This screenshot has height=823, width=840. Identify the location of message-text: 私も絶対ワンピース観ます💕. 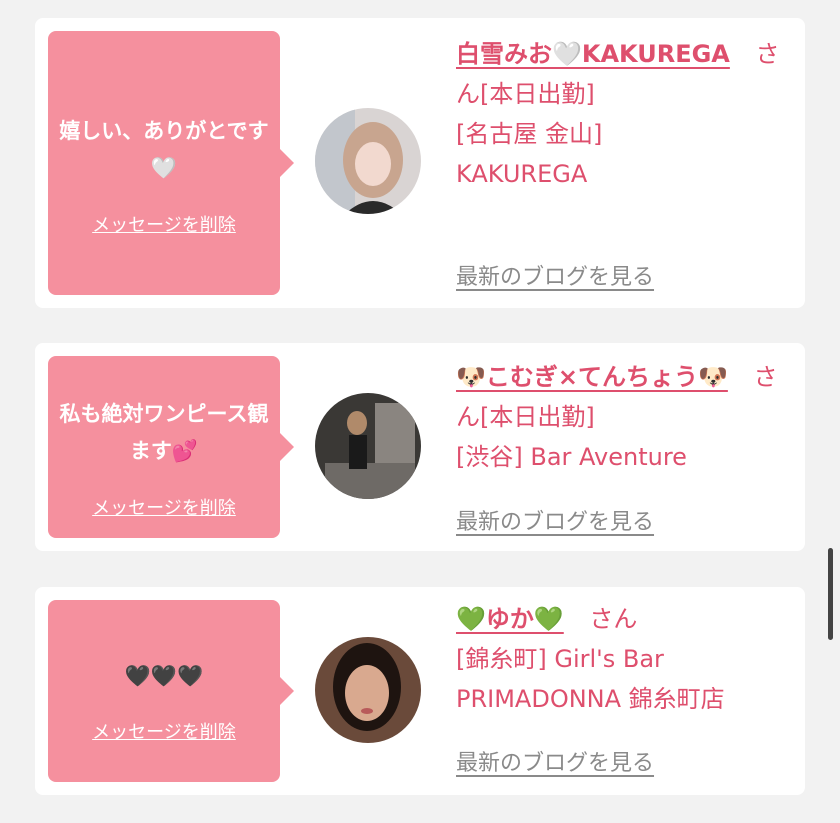
(164, 432).